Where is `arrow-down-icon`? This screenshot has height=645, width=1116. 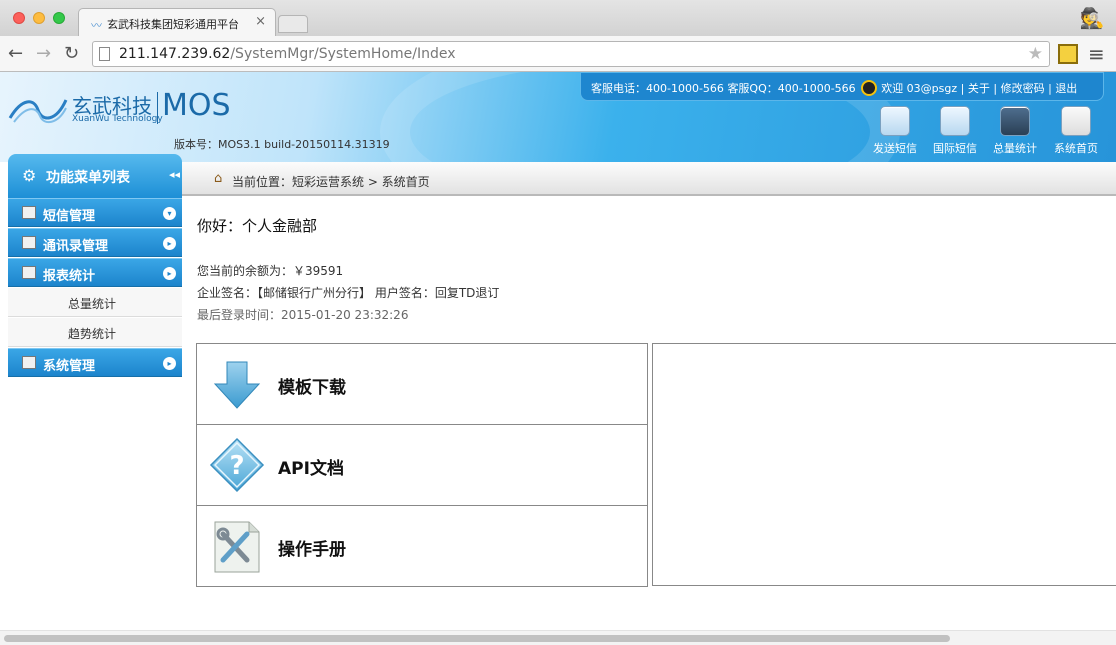 arrow-down-icon is located at coordinates (237, 385).